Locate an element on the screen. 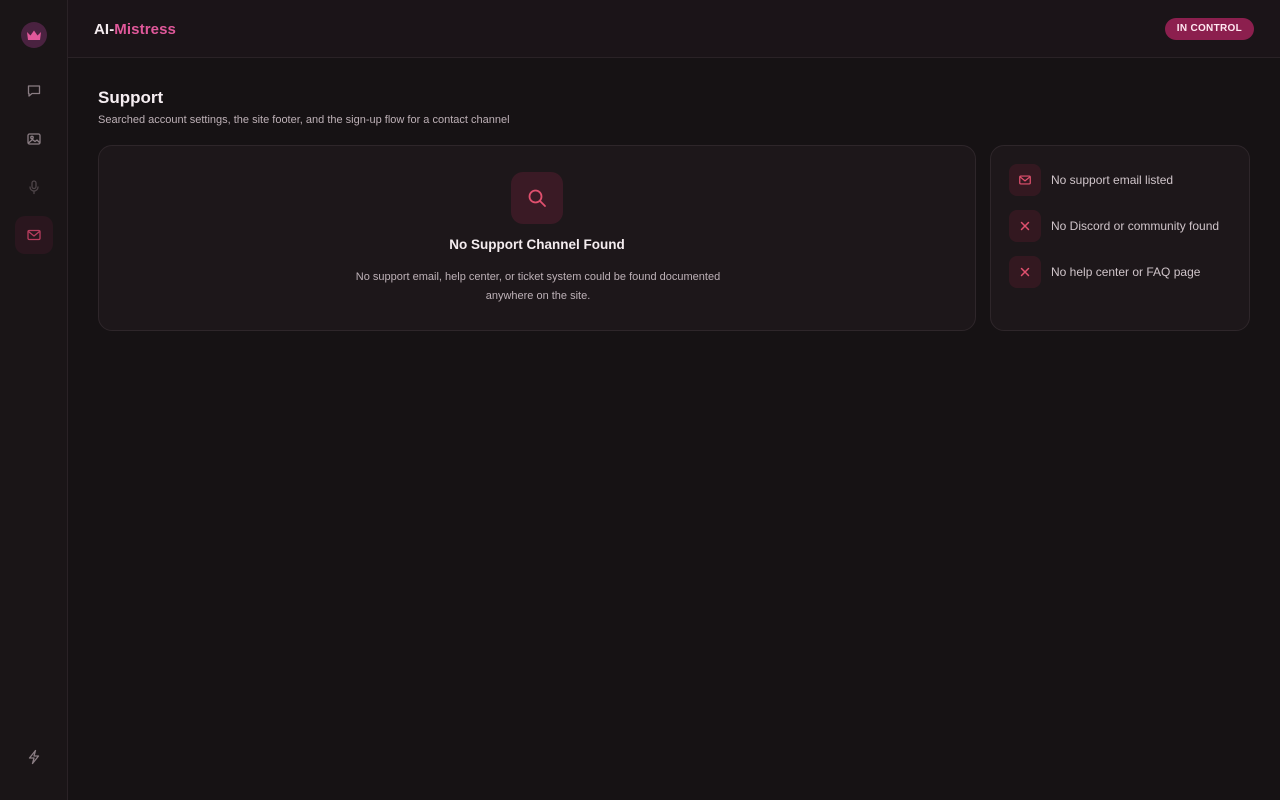  chat-bubble-icon is located at coordinates (34, 91).